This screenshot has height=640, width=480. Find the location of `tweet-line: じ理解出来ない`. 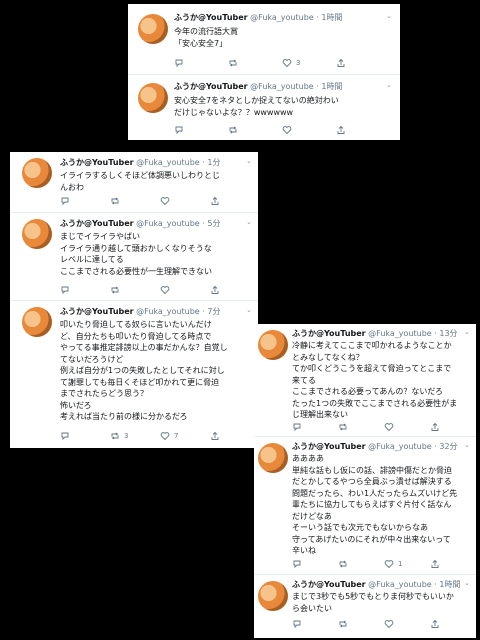

tweet-line: じ理解出来ない is located at coordinates (320, 414).